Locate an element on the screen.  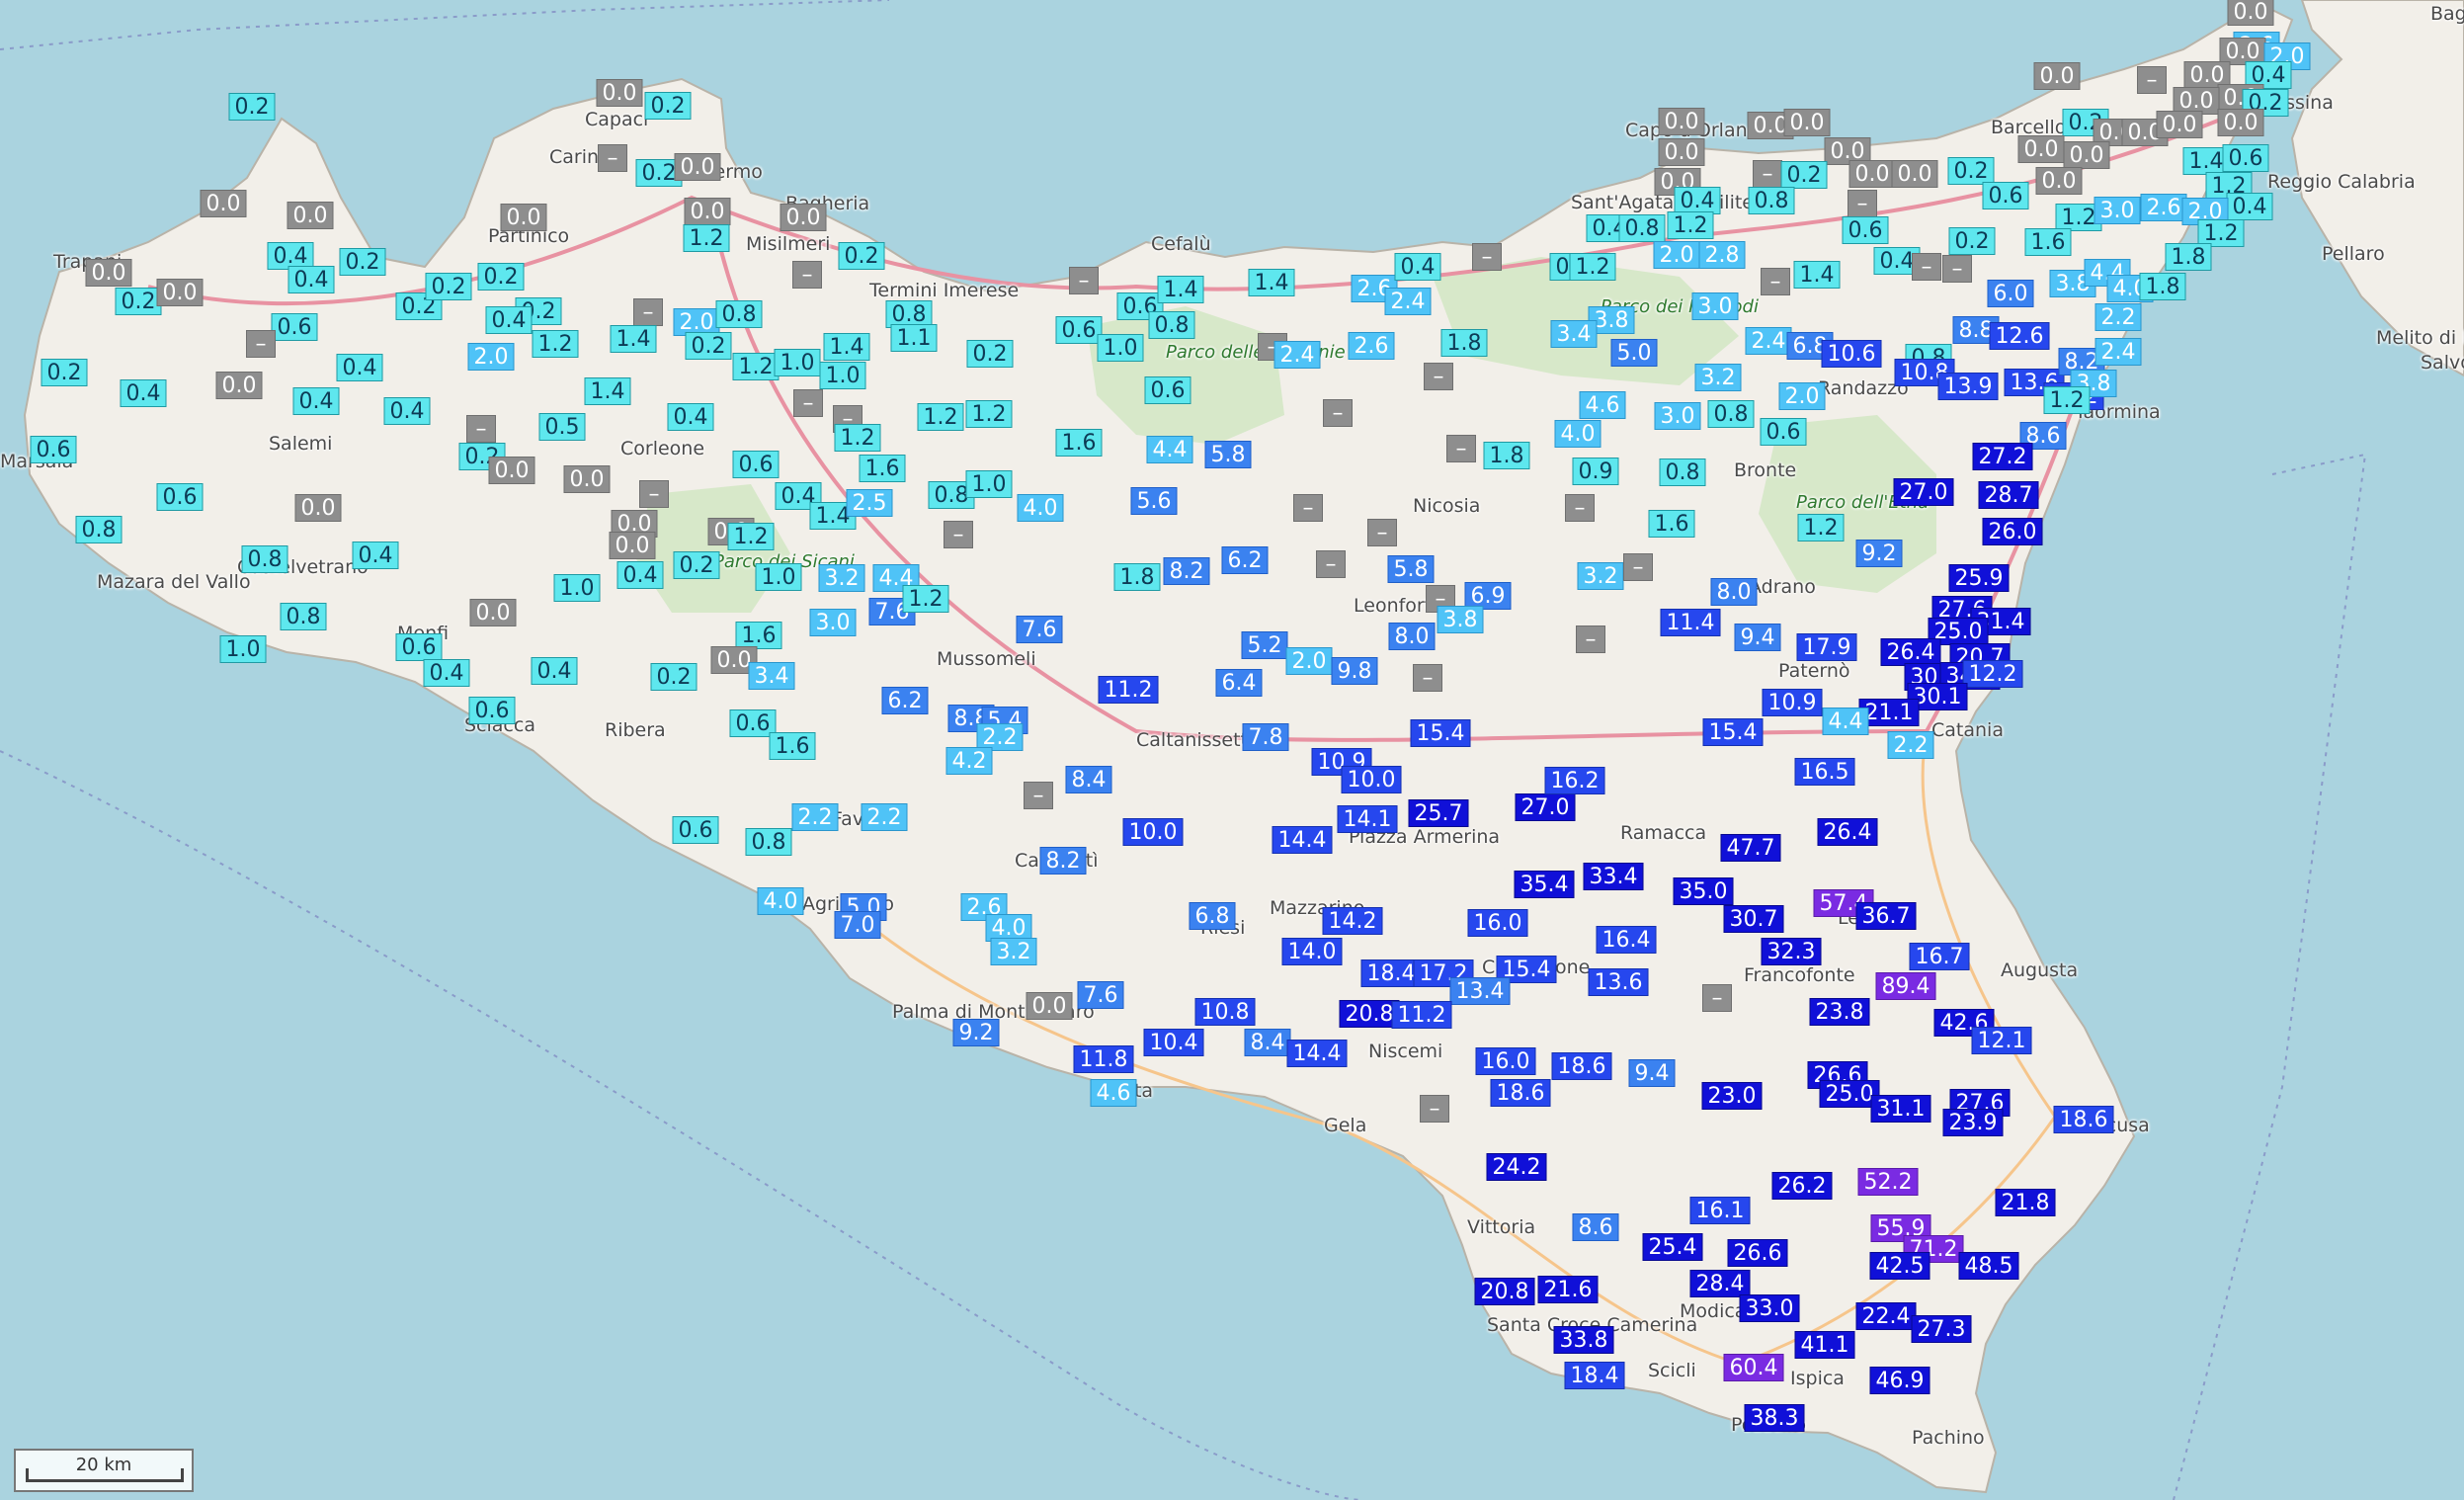
rain-value-marker: 3.2 is located at coordinates (1600, 576).